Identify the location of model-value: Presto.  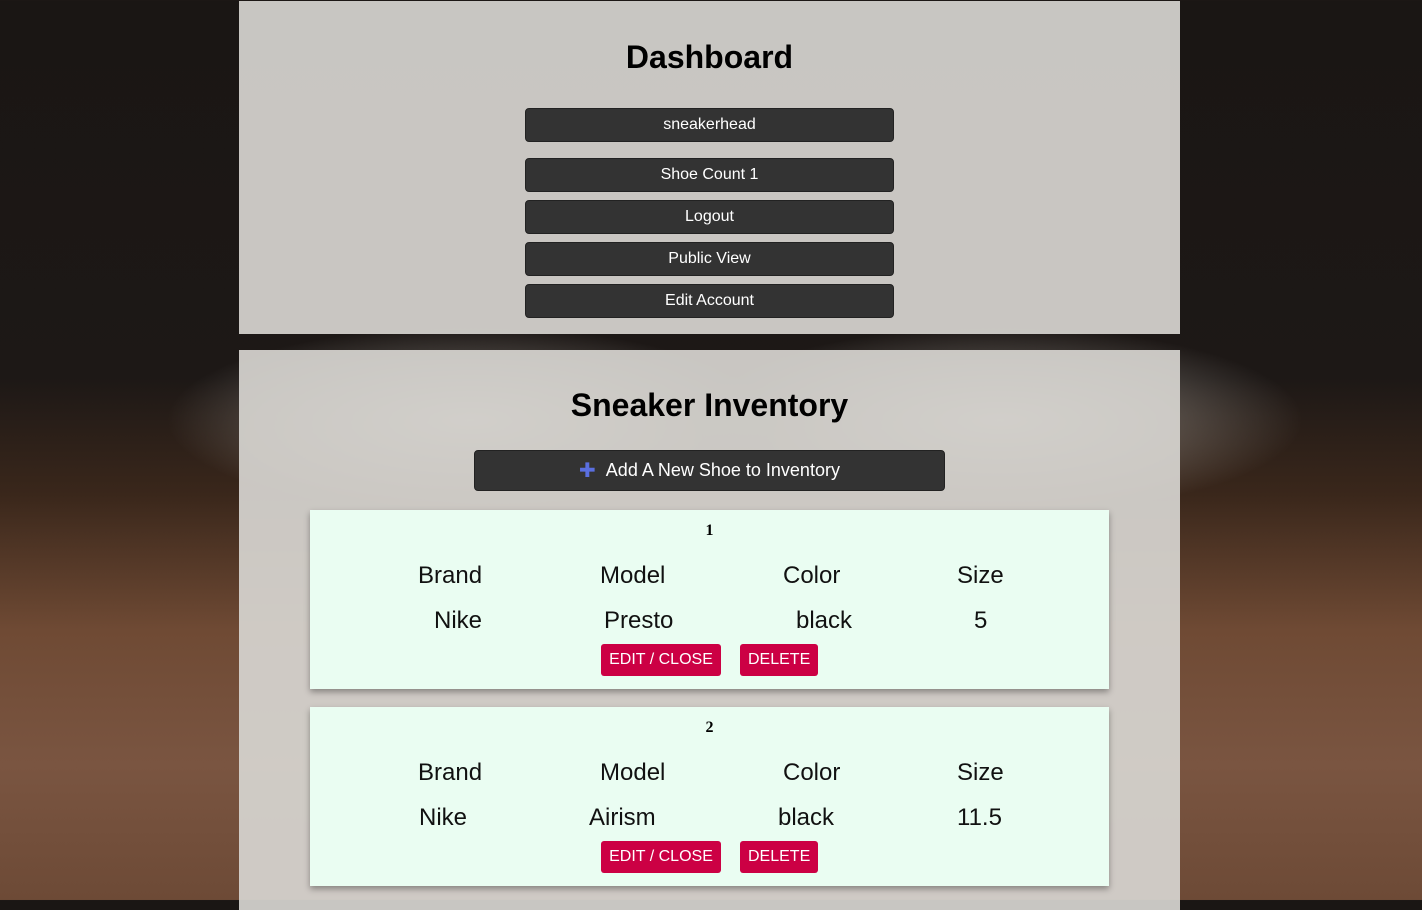
(639, 620).